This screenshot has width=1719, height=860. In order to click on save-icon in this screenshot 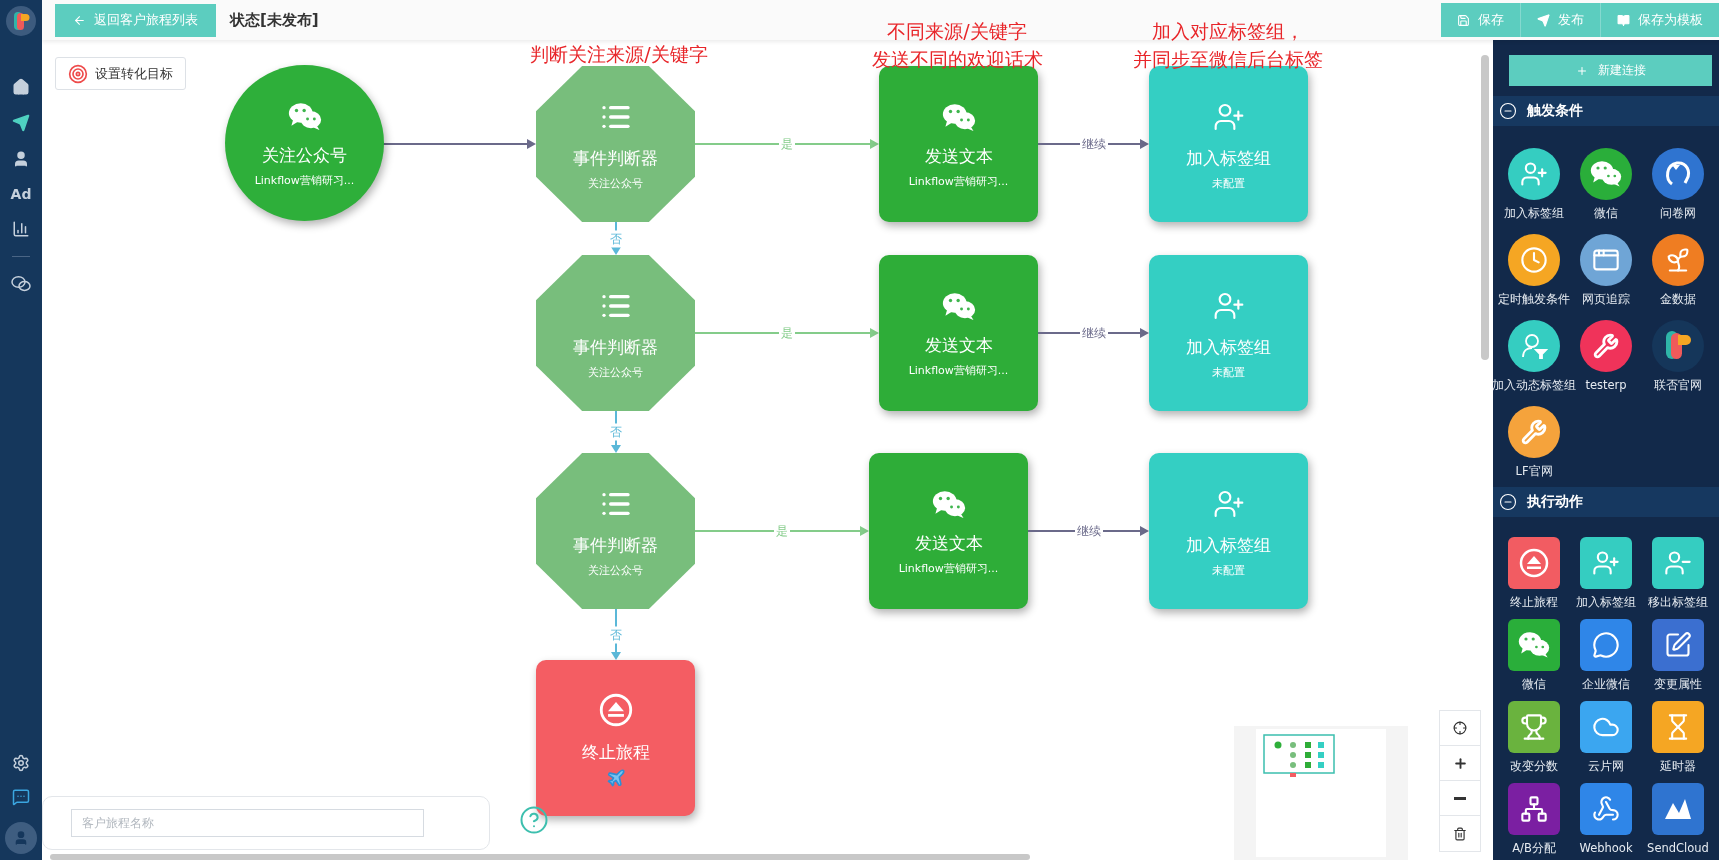, I will do `click(1463, 20)`.